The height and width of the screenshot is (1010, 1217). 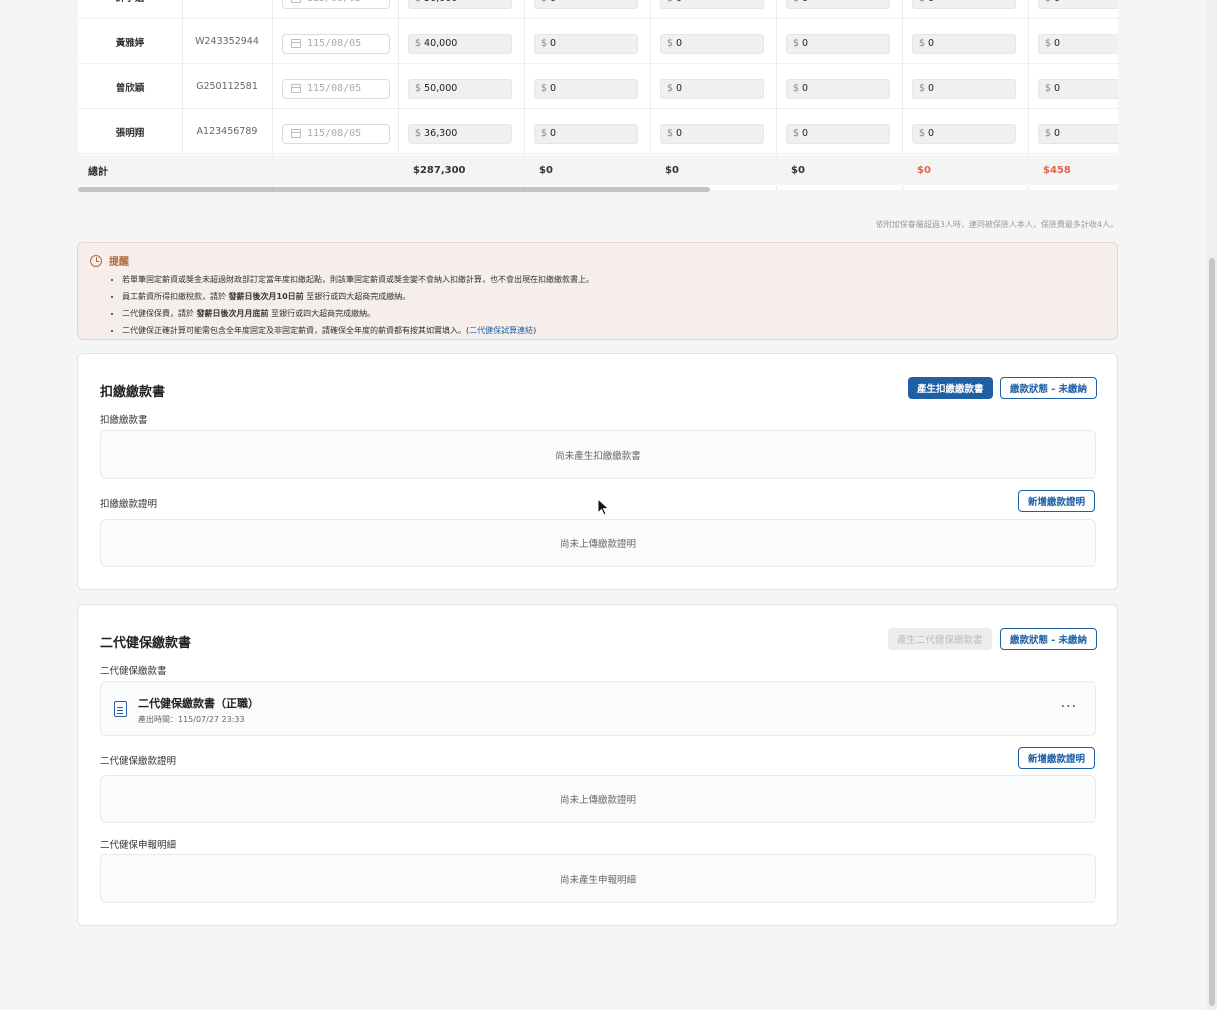 I want to click on nhi-title: 二代健保繳款書, so click(x=146, y=643).